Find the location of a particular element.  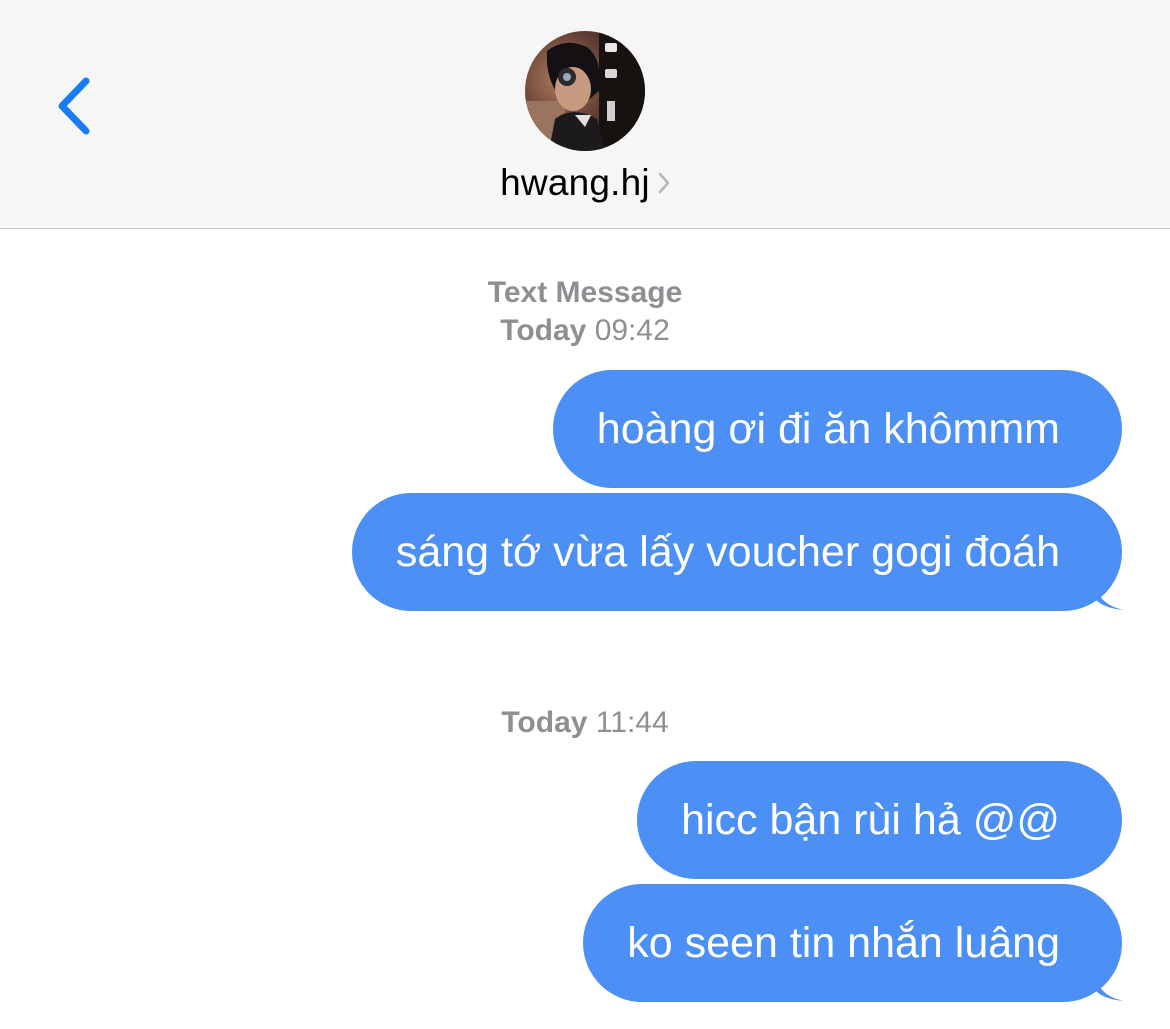

timestamp-time: 09:42 is located at coordinates (632, 330).